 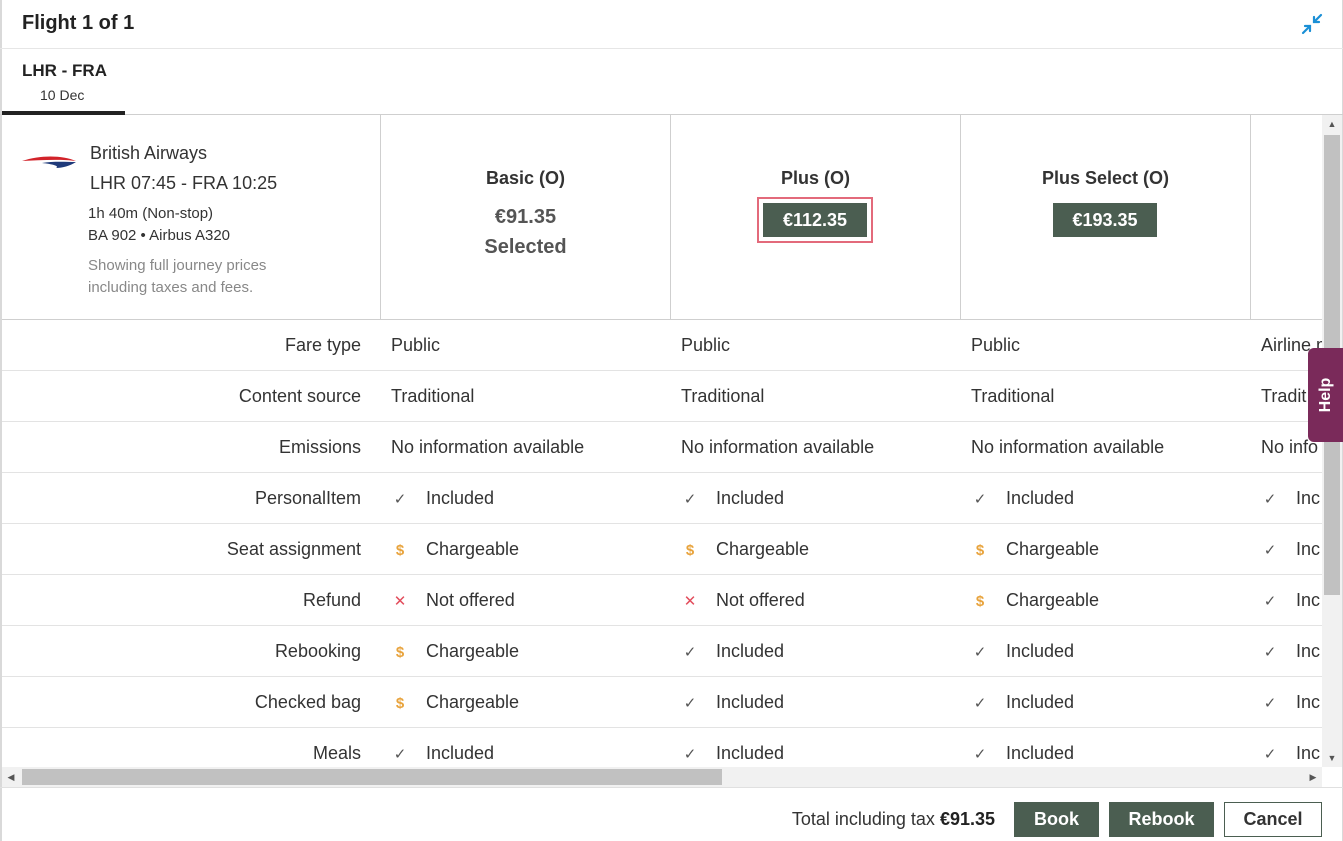 What do you see at coordinates (49, 162) in the screenshot?
I see `british-airways-logo-icon` at bounding box center [49, 162].